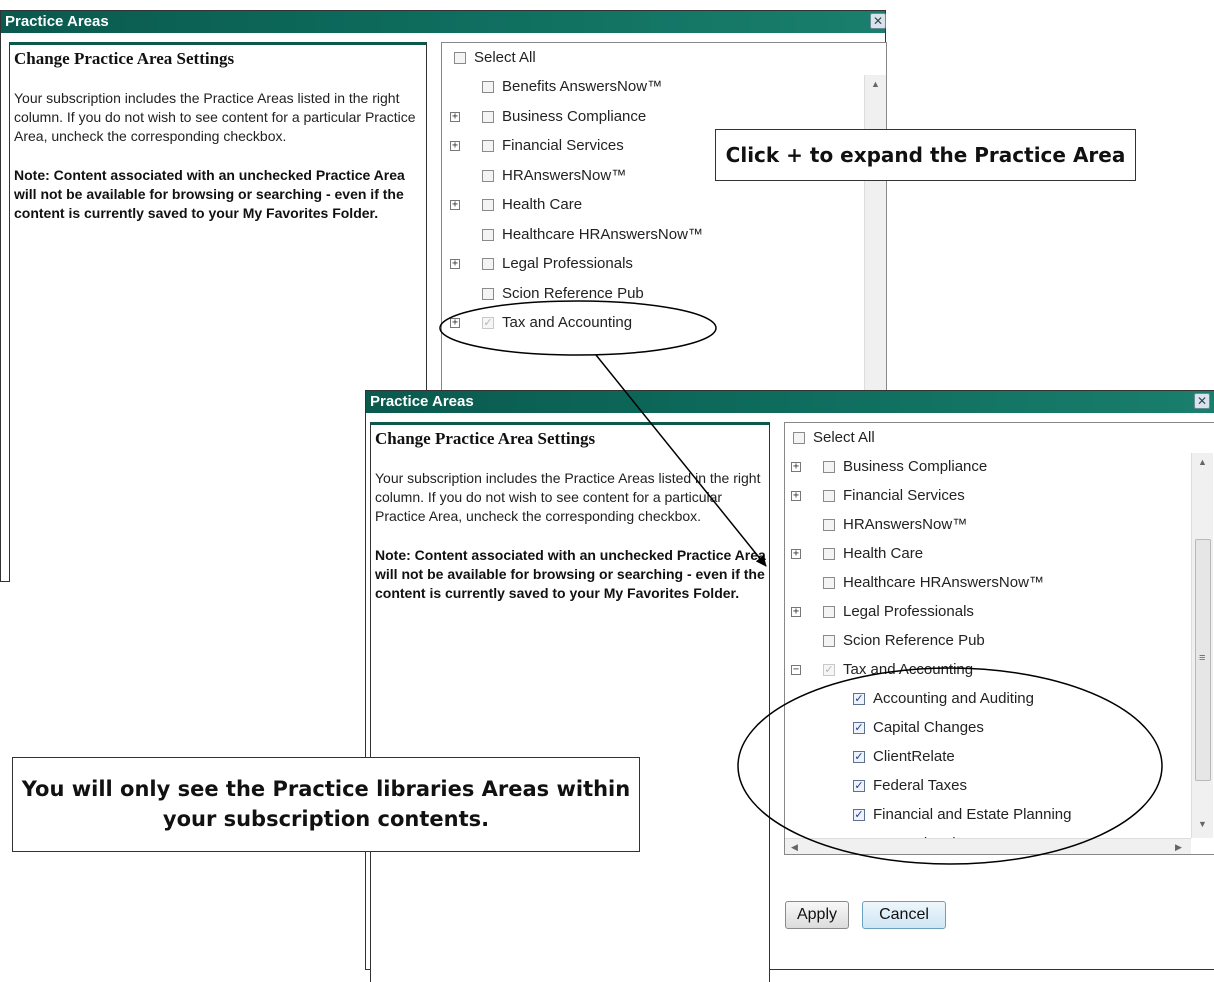 This screenshot has width=1214, height=982. Describe the element at coordinates (988, 846) in the screenshot. I see `horizontal-scrollbar: ◀ ▶` at that location.